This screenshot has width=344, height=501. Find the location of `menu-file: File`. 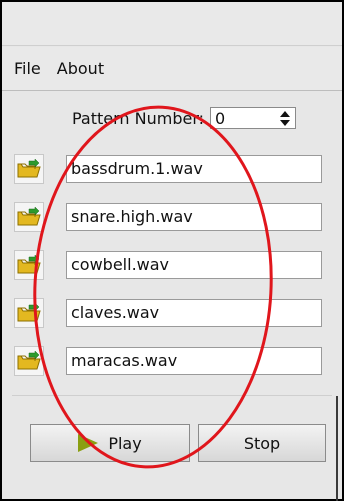

menu-file: File is located at coordinates (24, 69).